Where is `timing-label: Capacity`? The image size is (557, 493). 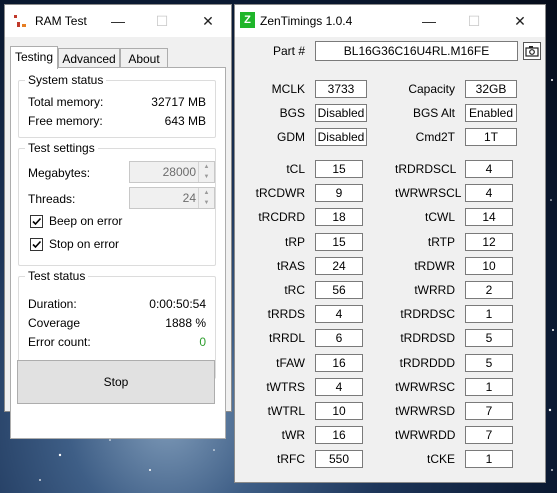 timing-label: Capacity is located at coordinates (431, 89).